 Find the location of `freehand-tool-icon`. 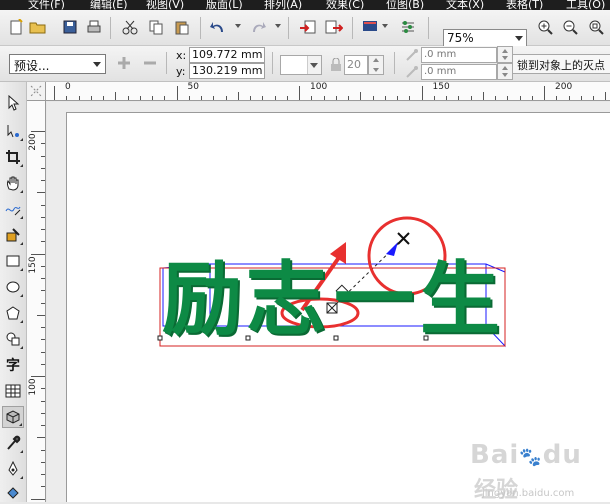

freehand-tool-icon is located at coordinates (13, 209).